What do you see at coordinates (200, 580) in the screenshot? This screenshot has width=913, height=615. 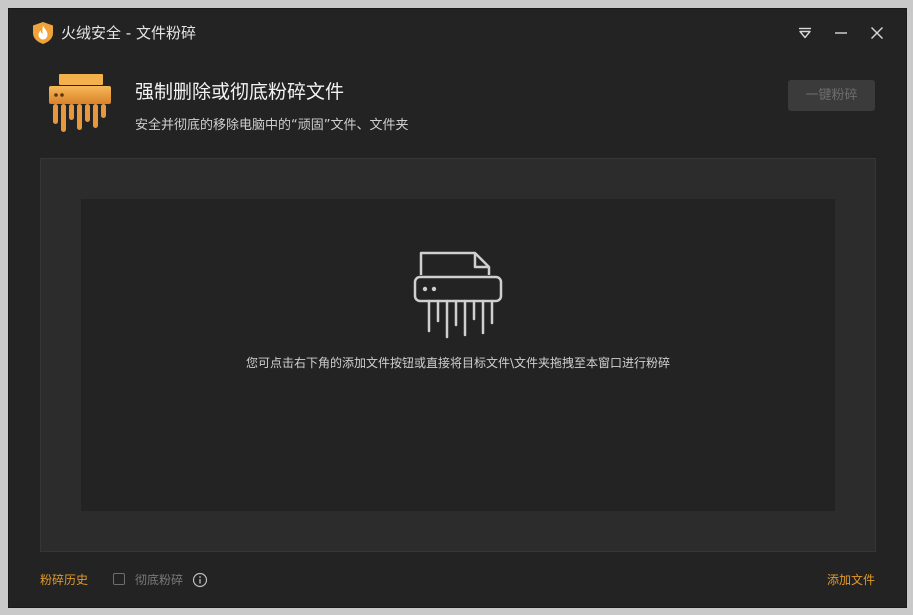 I see `info-icon` at bounding box center [200, 580].